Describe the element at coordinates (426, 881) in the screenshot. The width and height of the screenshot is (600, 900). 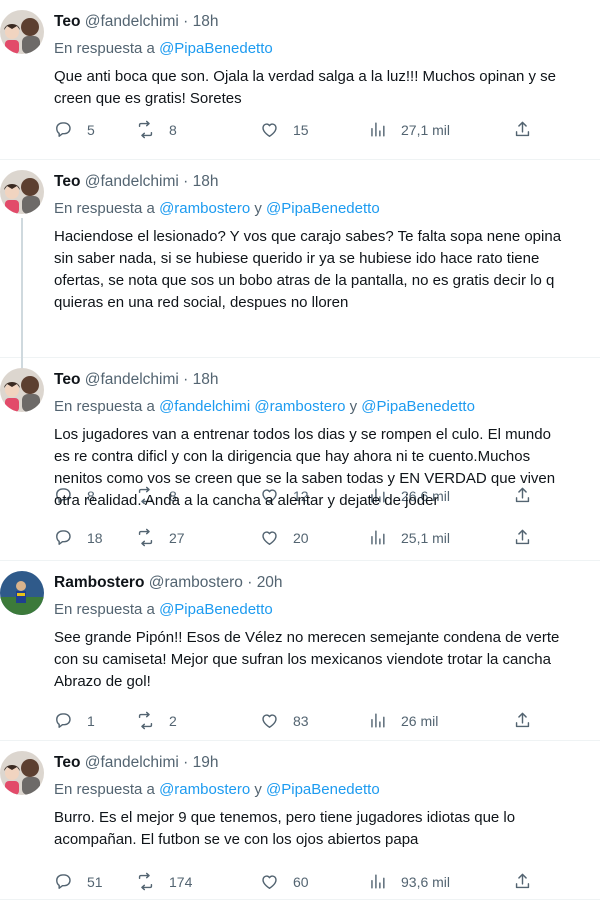
I see `views-count: 93,6 mil` at that location.